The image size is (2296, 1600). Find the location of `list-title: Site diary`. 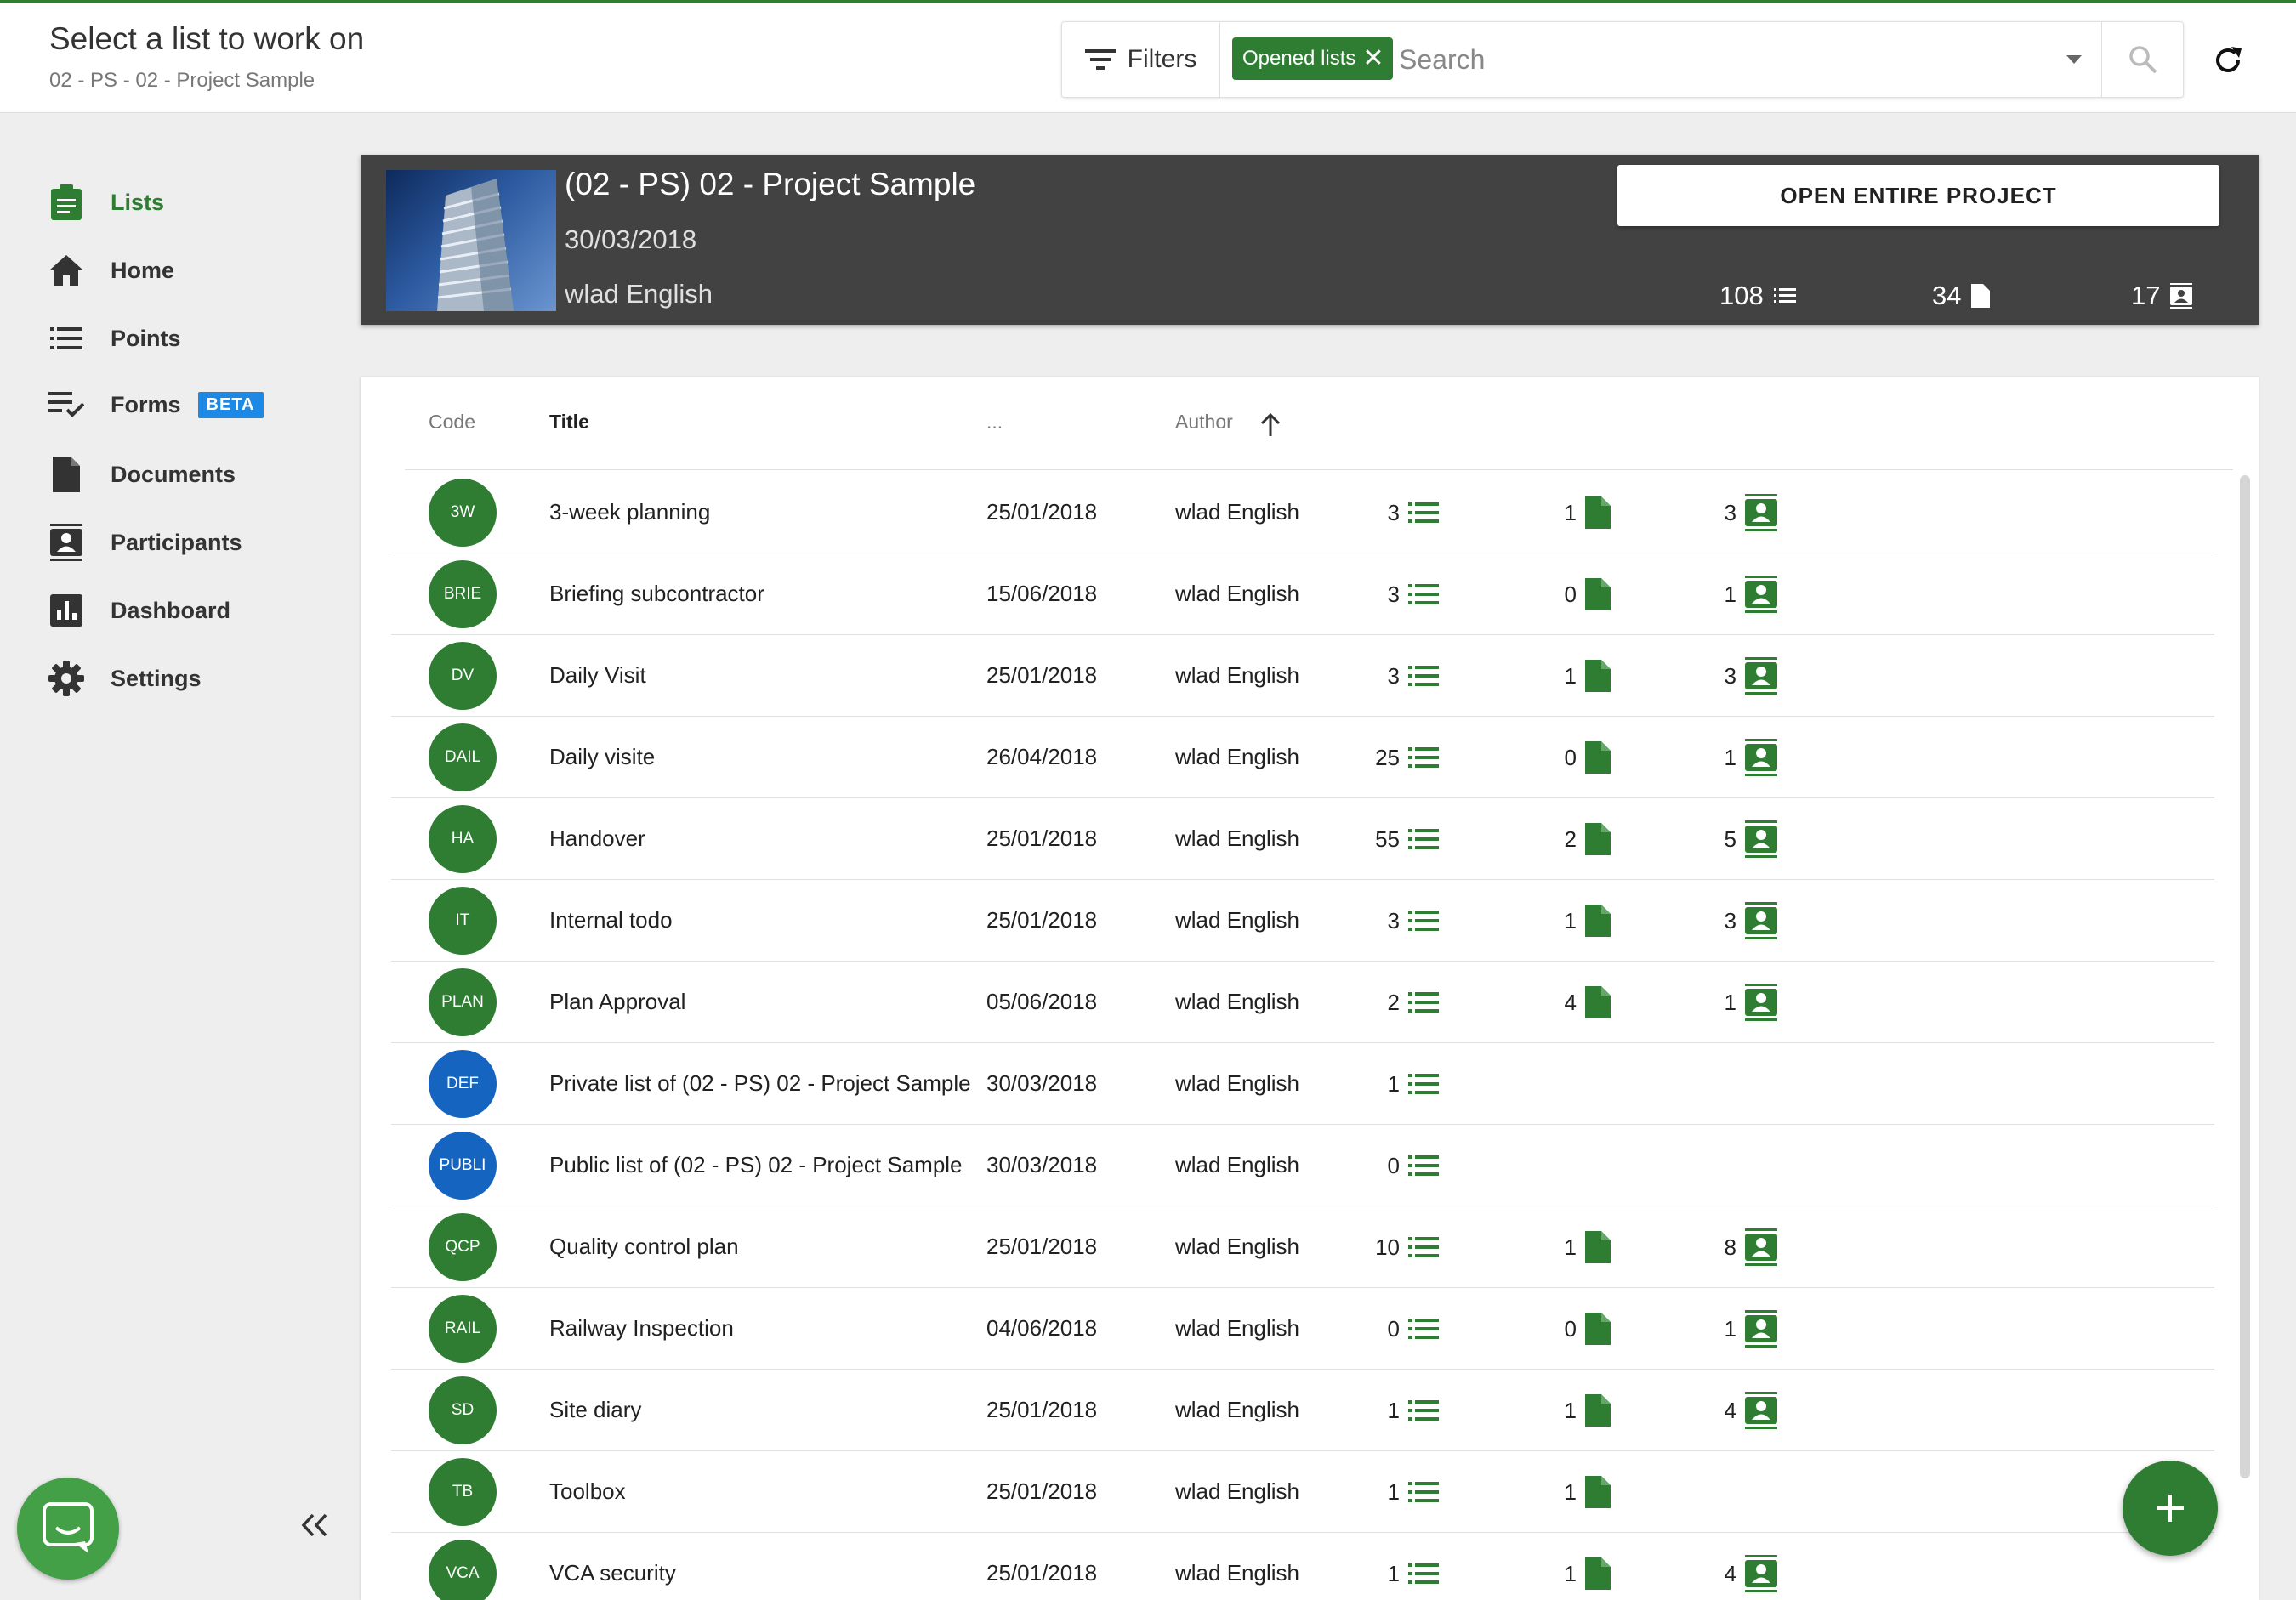

list-title: Site diary is located at coordinates (595, 1409).